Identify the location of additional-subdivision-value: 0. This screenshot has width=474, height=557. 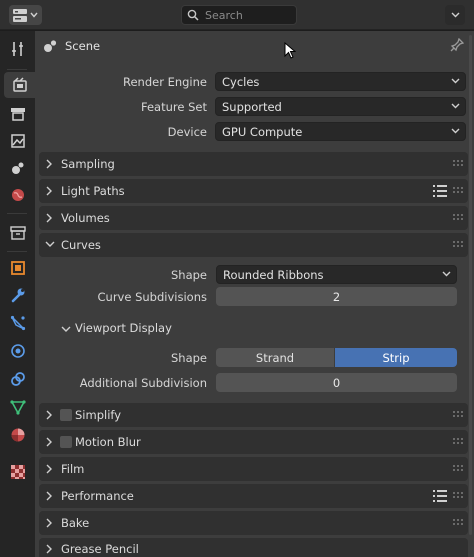
(336, 382).